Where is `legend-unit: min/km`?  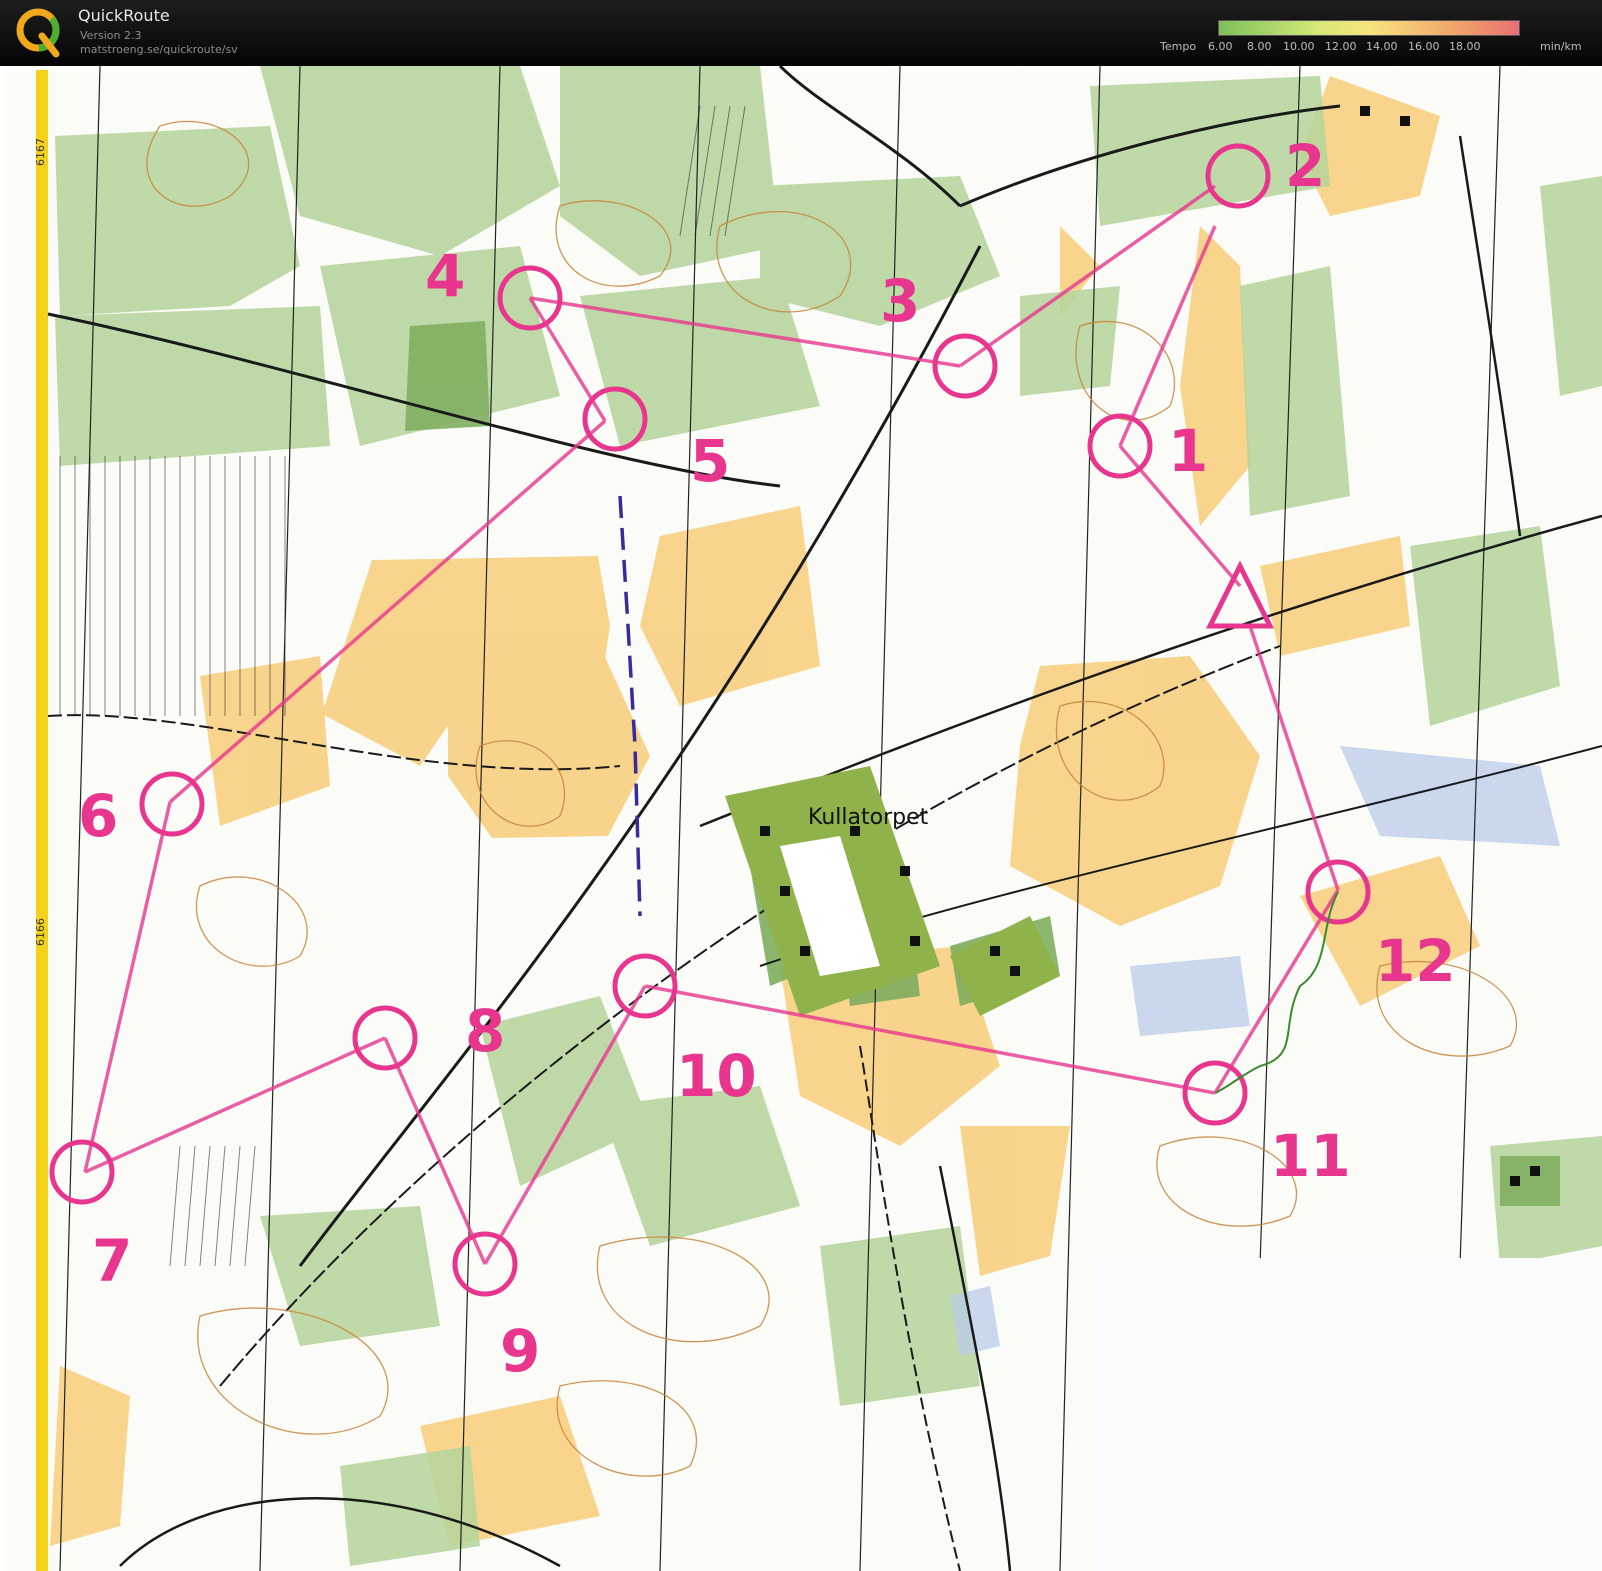 legend-unit: min/km is located at coordinates (1561, 46).